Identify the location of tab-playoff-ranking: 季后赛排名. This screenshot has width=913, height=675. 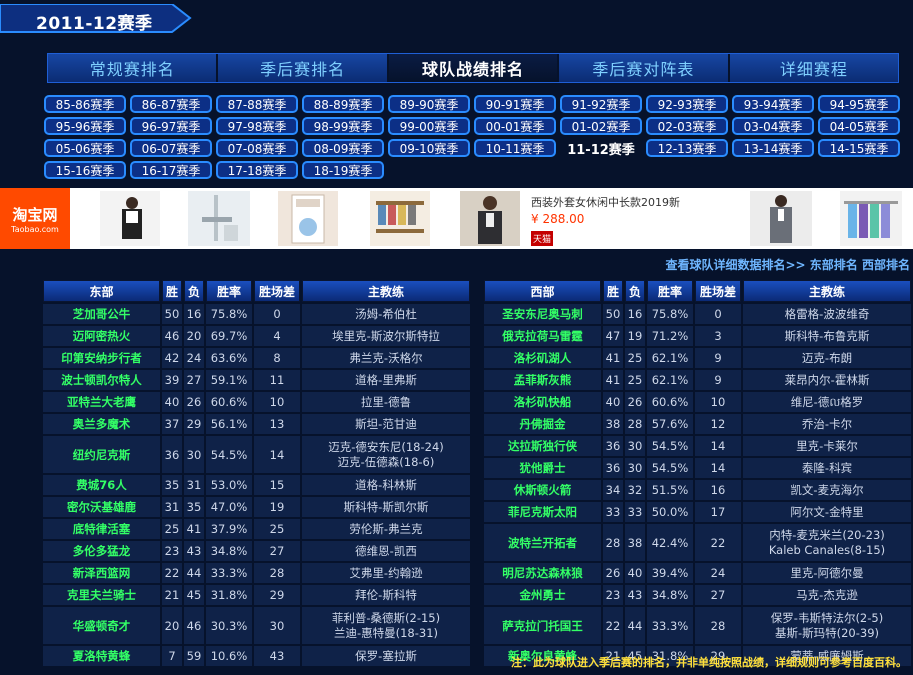
(303, 68).